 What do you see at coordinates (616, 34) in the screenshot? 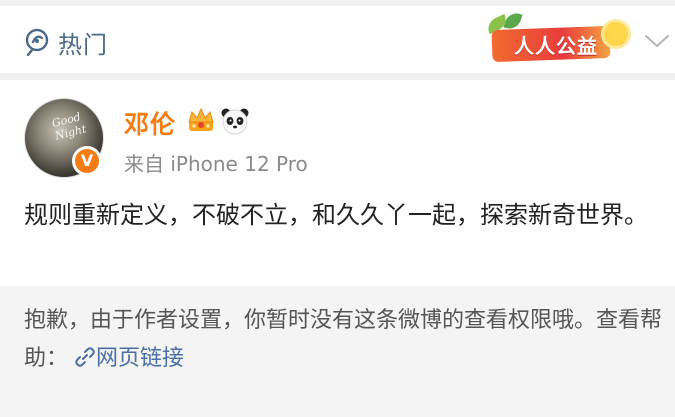
I see `sun-icon` at bounding box center [616, 34].